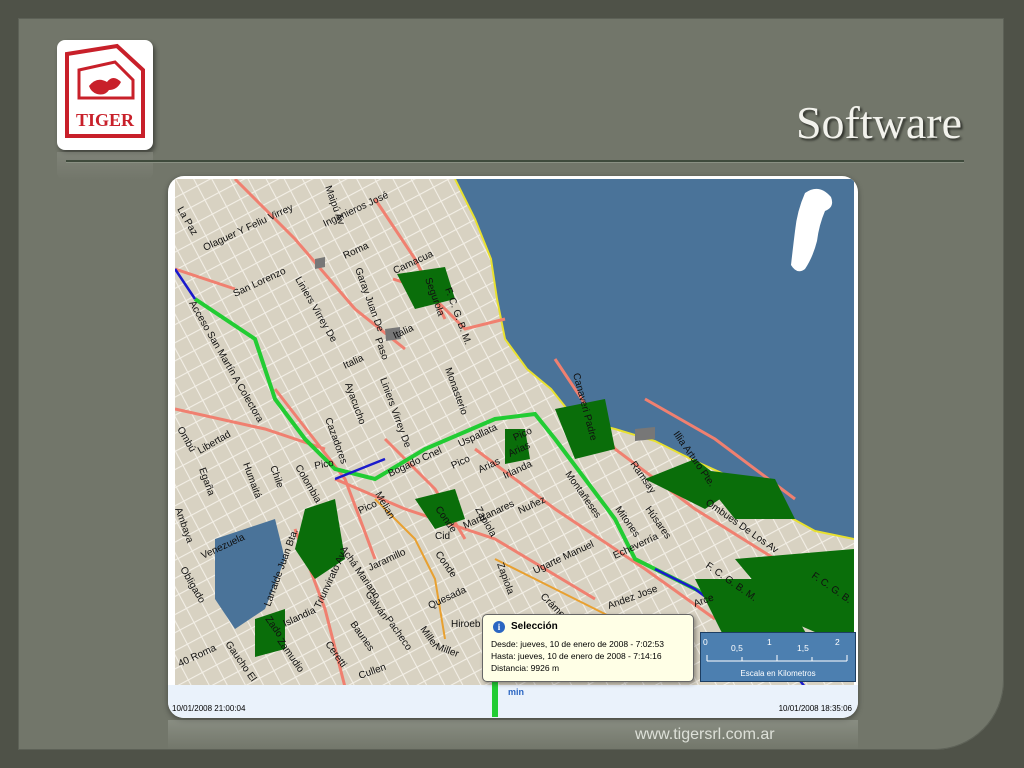  I want to click on title-divider, so click(515, 161).